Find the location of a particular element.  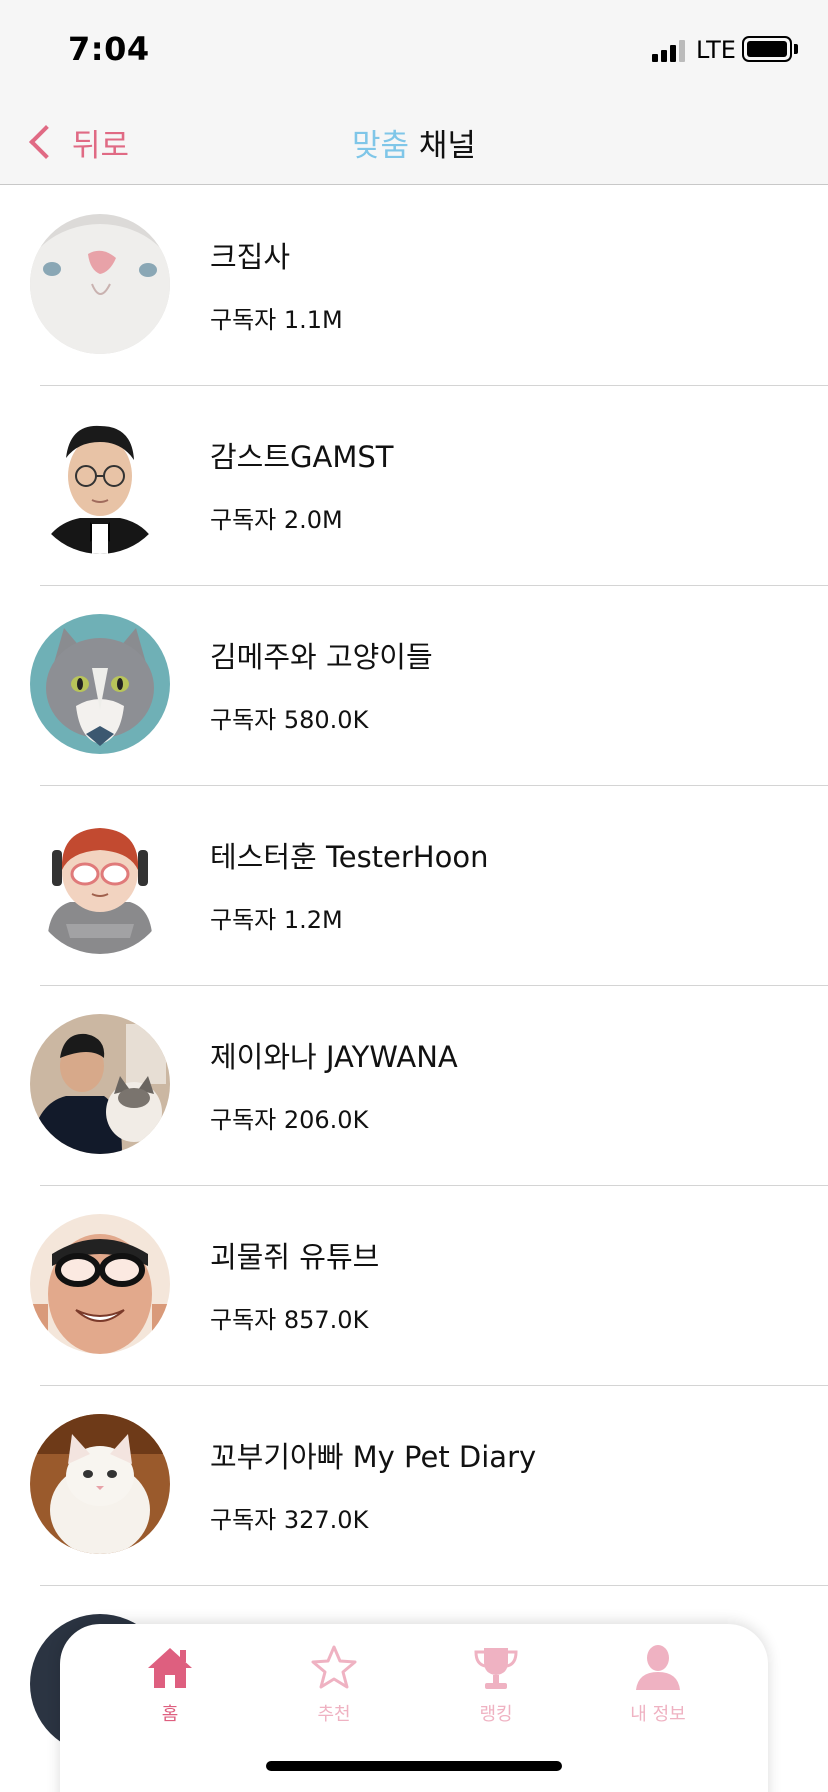

channel-subscribers: 구독자 1.1M is located at coordinates (276, 320).